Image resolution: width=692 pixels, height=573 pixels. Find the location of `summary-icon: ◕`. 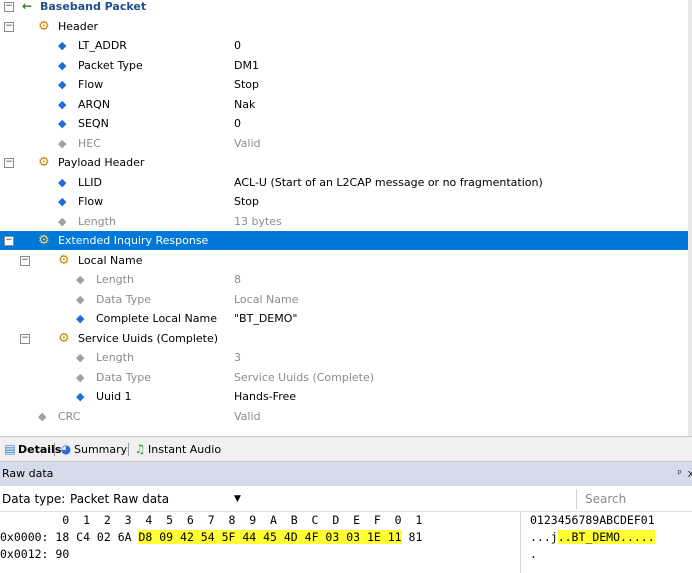

summary-icon: ◕ is located at coordinates (66, 449).